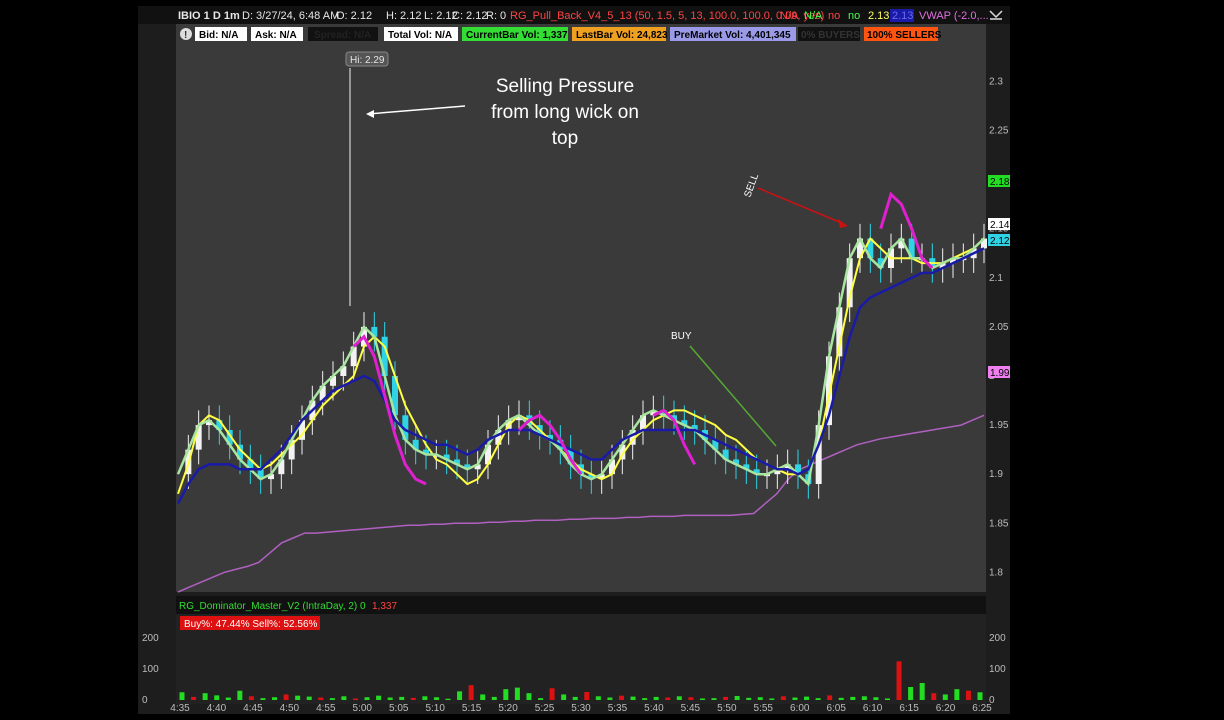  Describe the element at coordinates (403, 16) in the screenshot. I see `high-label: H: 2.12` at that location.